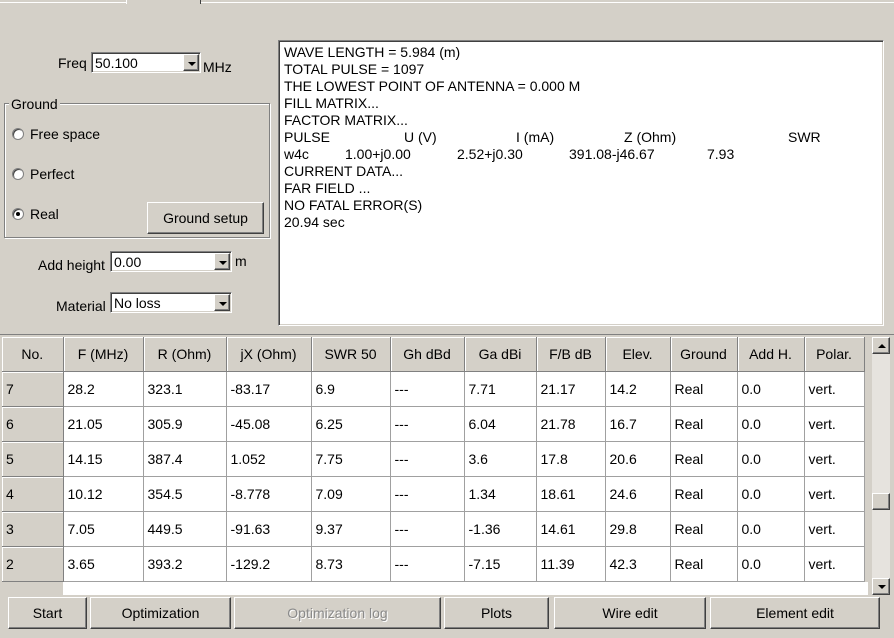 The image size is (894, 638). What do you see at coordinates (351, 389) in the screenshot?
I see `table-cell: 6.9` at bounding box center [351, 389].